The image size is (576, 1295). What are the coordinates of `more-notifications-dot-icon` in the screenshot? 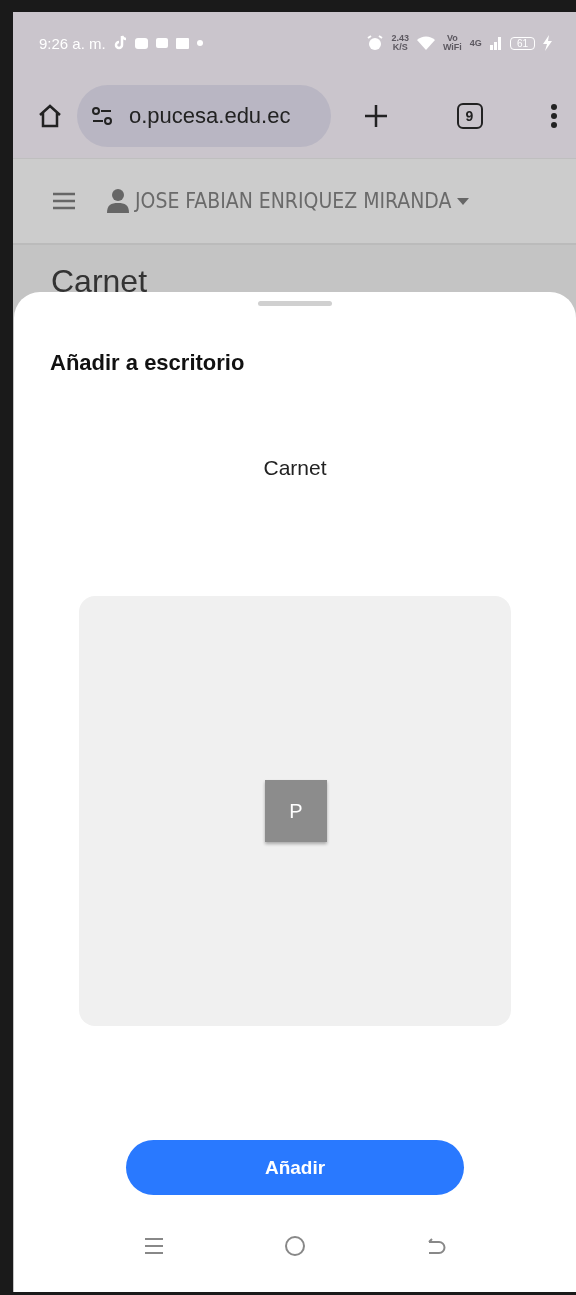 It's located at (199, 43).